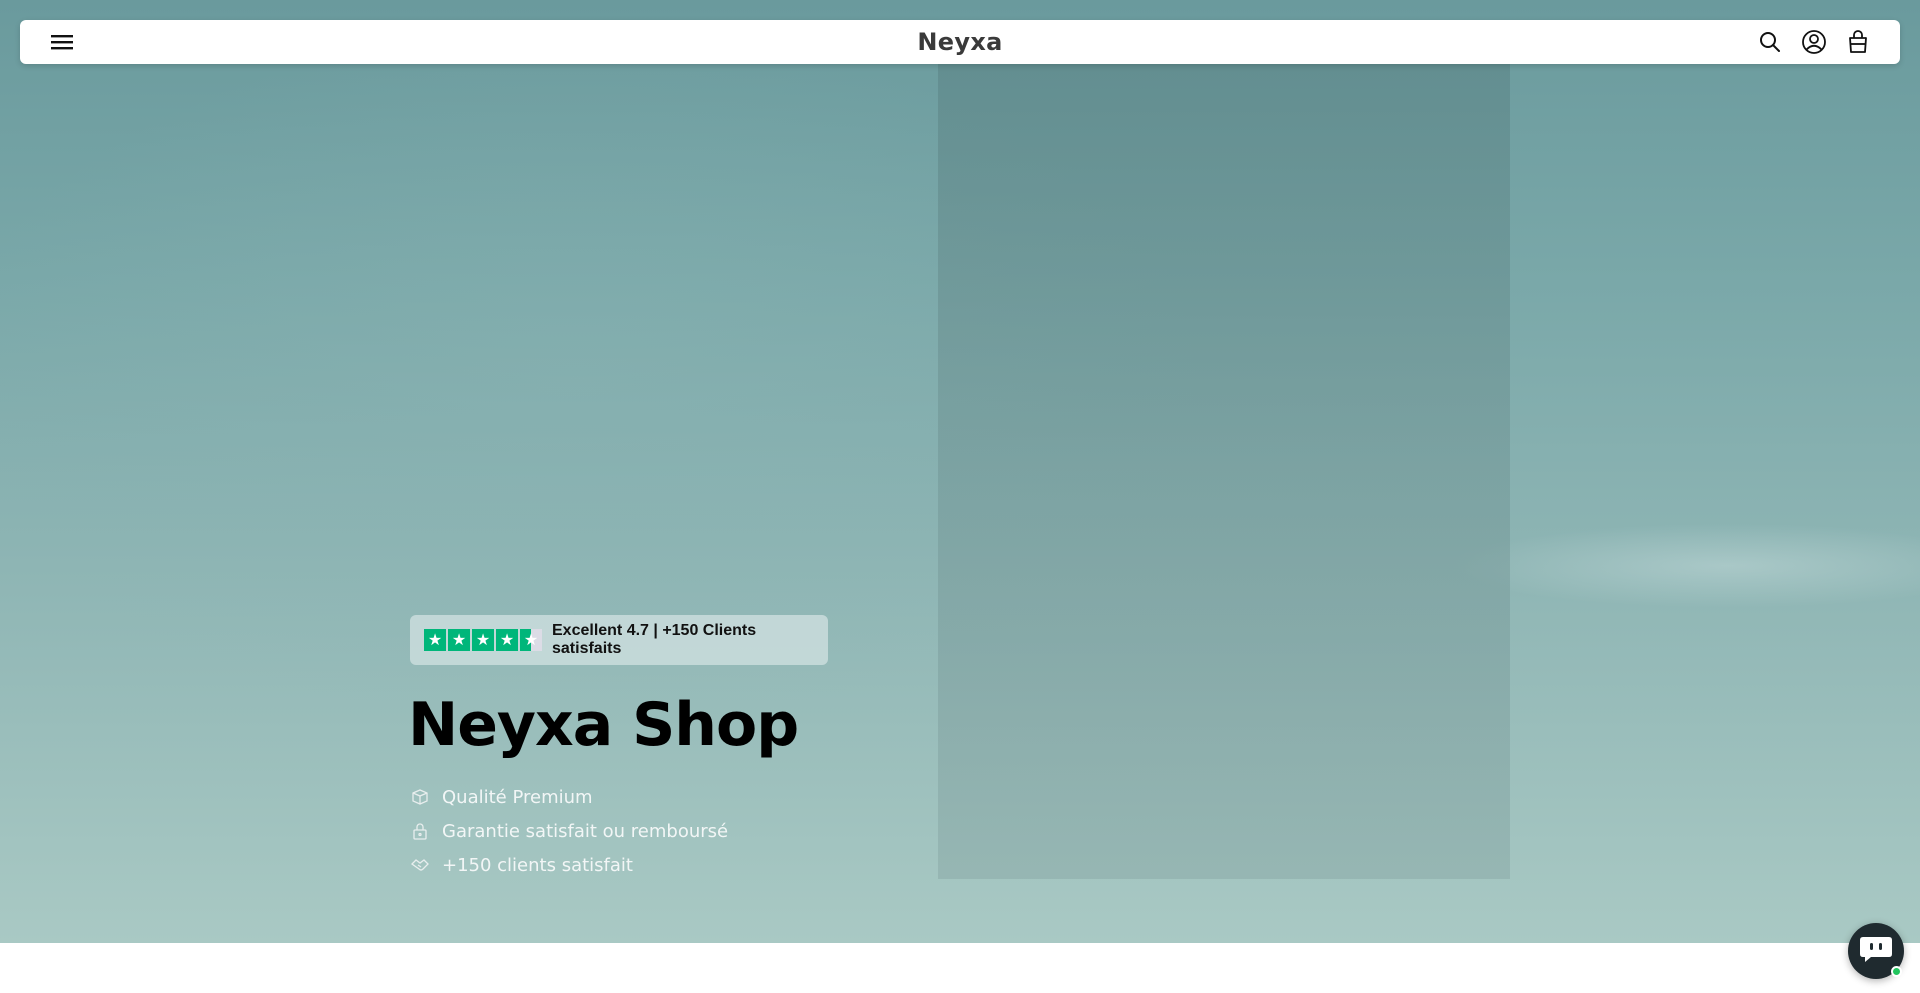 This screenshot has height=993, width=1920. What do you see at coordinates (537, 865) in the screenshot?
I see `feature-text: +150 clients satisfait` at bounding box center [537, 865].